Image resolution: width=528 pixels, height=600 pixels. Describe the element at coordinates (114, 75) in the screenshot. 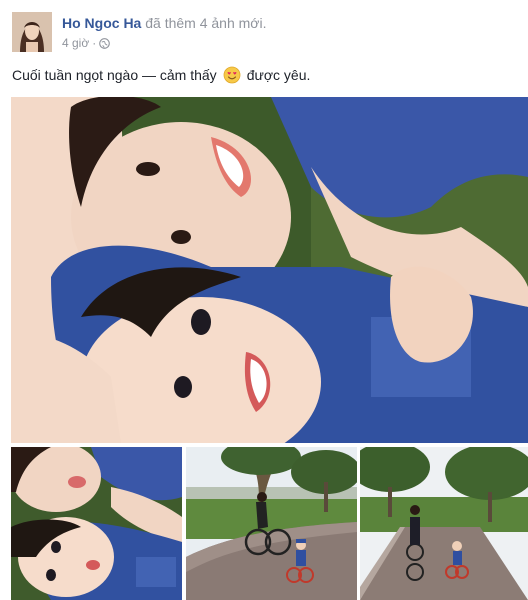

I see `message-text-before: Cuối tuần ngọt ngào — cảm thấy` at that location.